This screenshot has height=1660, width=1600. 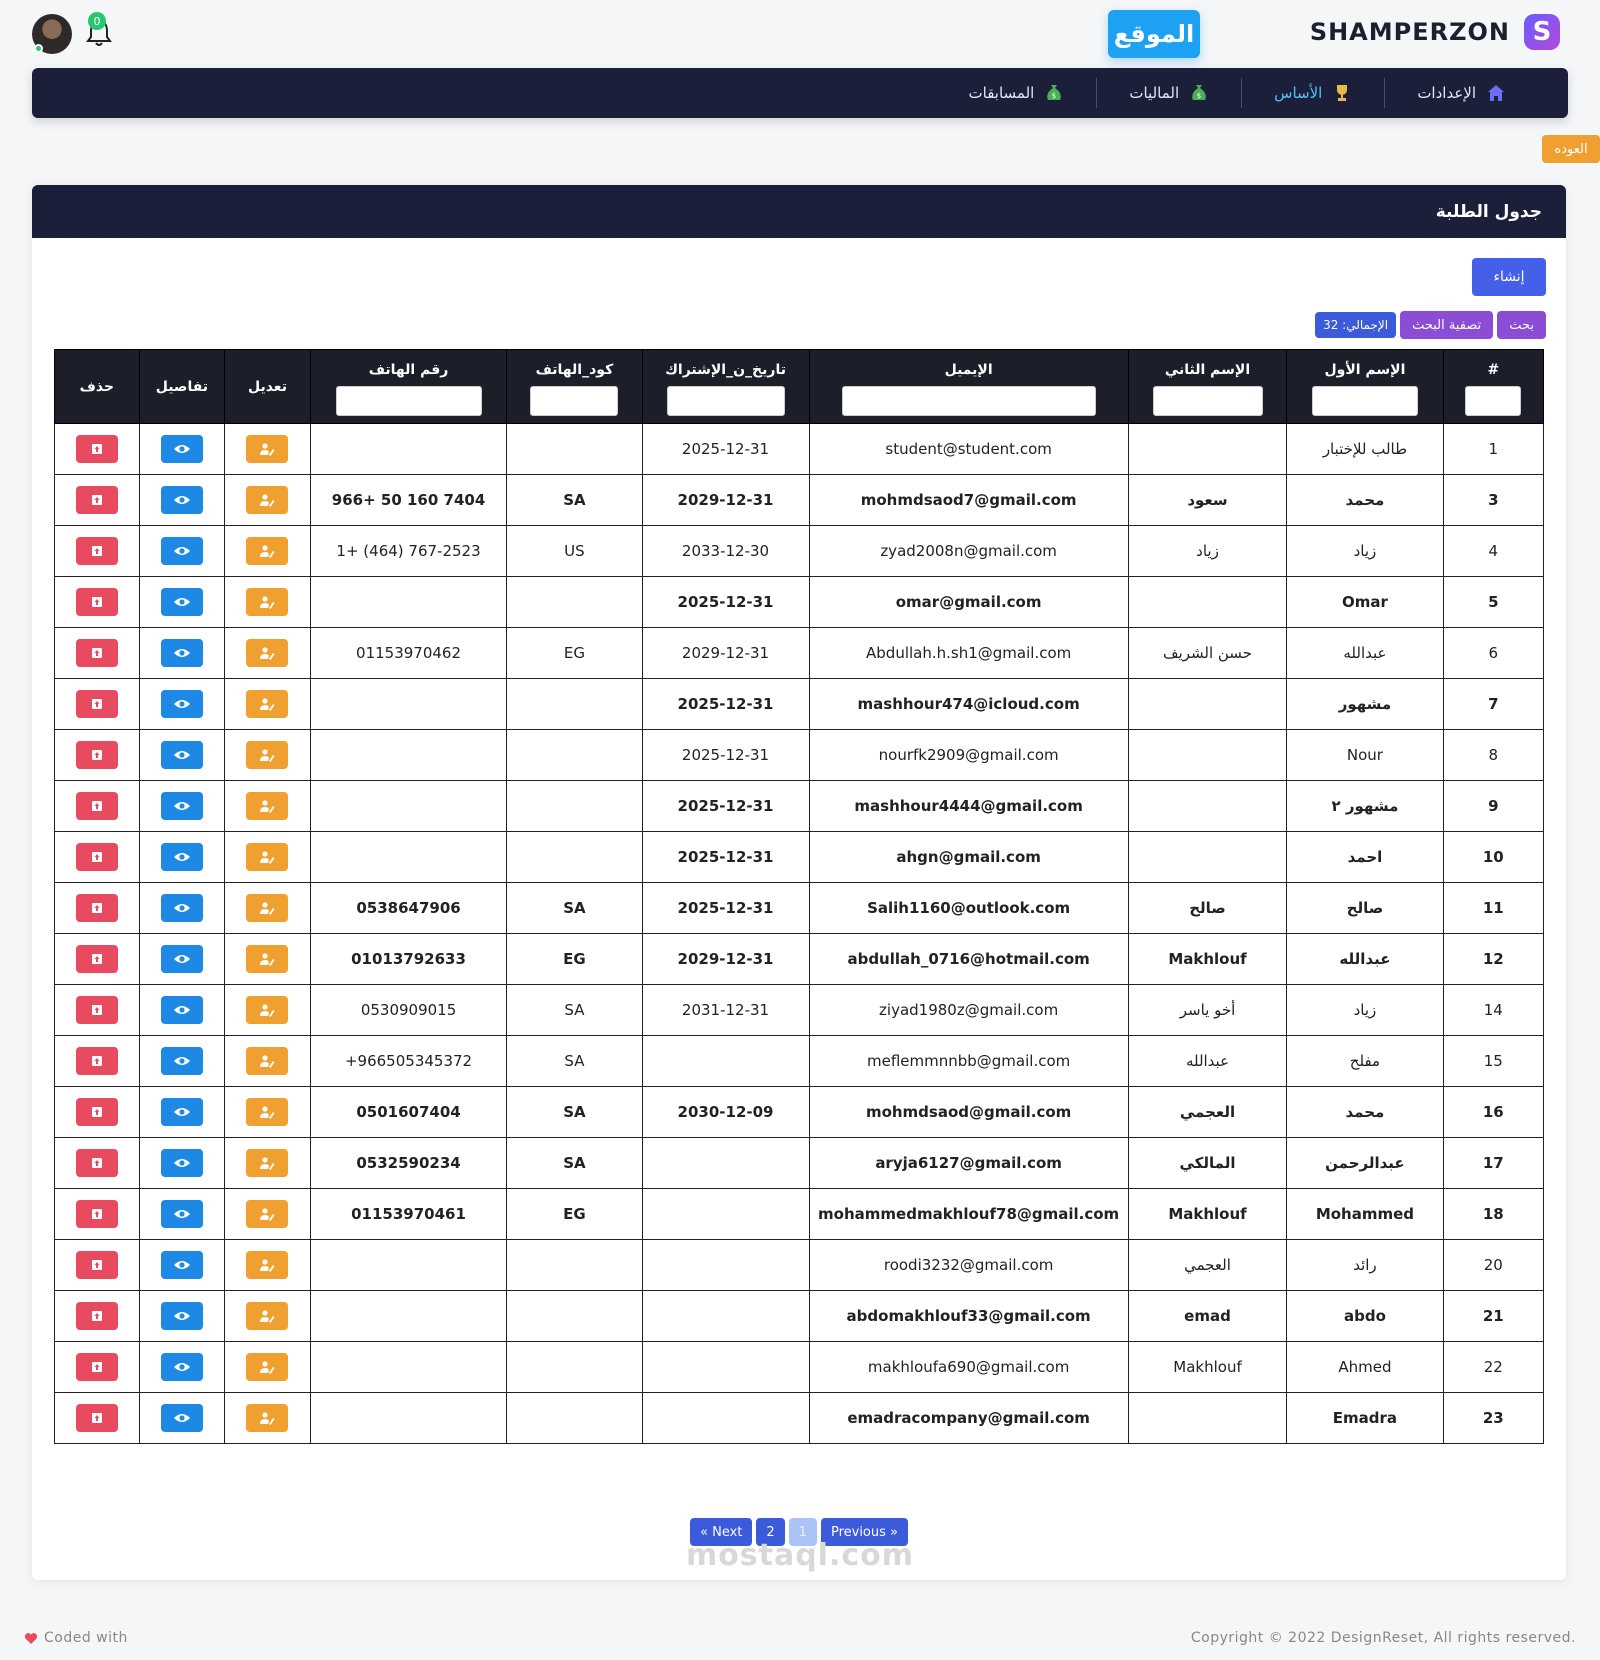 What do you see at coordinates (97, 386) in the screenshot?
I see `column-header-label: حذف` at bounding box center [97, 386].